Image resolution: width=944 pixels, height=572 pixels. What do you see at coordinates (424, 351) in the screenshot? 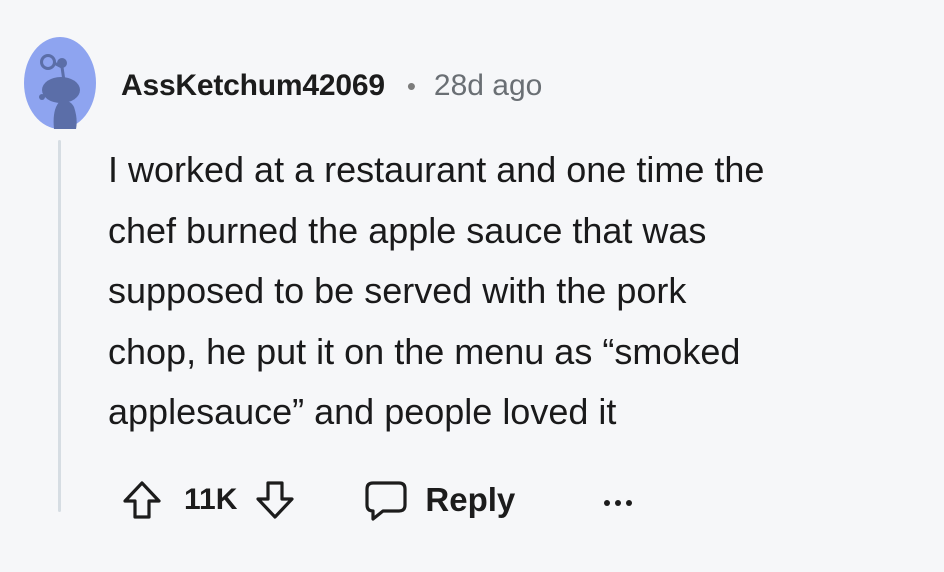
I see `comment-line: chop, he put it on the menu as “smoked` at bounding box center [424, 351].